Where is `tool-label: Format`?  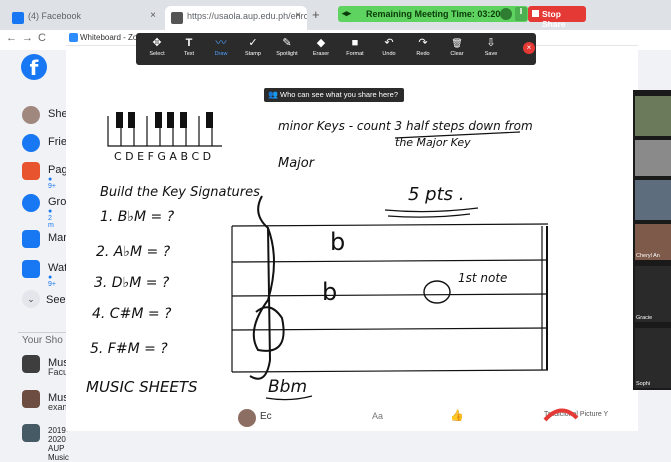 tool-label: Format is located at coordinates (355, 54).